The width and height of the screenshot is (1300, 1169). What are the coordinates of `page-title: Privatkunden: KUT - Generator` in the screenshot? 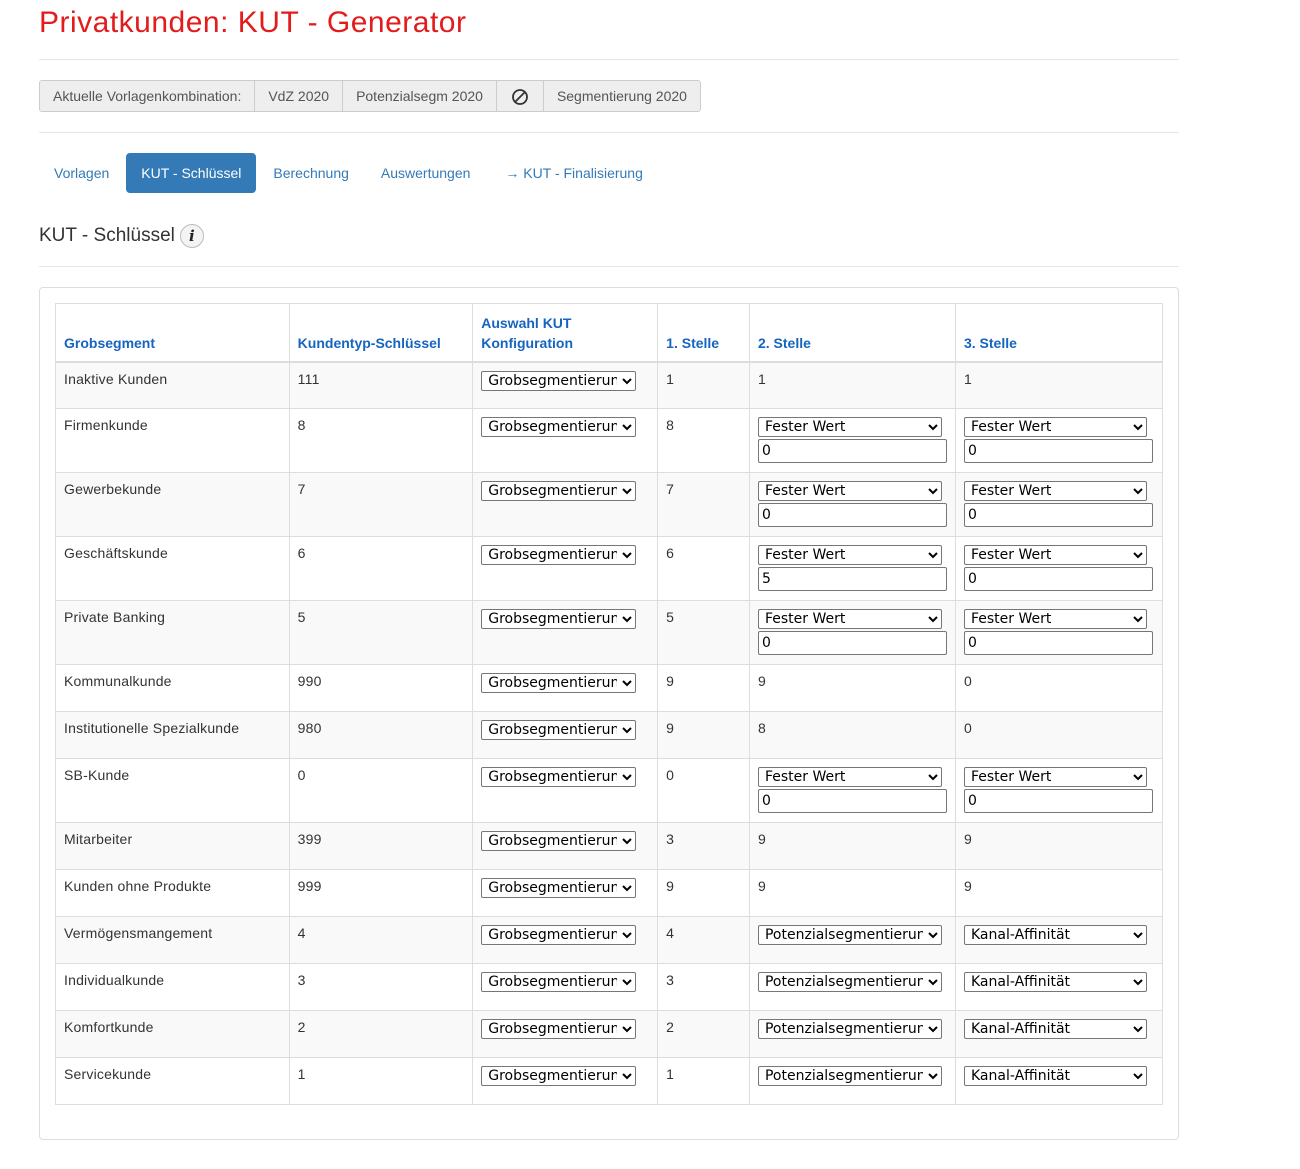 It's located at (253, 22).